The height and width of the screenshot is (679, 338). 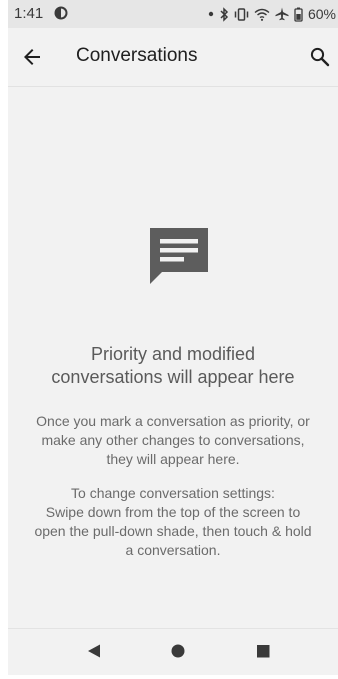 I want to click on nav-back-icon, so click(x=94, y=651).